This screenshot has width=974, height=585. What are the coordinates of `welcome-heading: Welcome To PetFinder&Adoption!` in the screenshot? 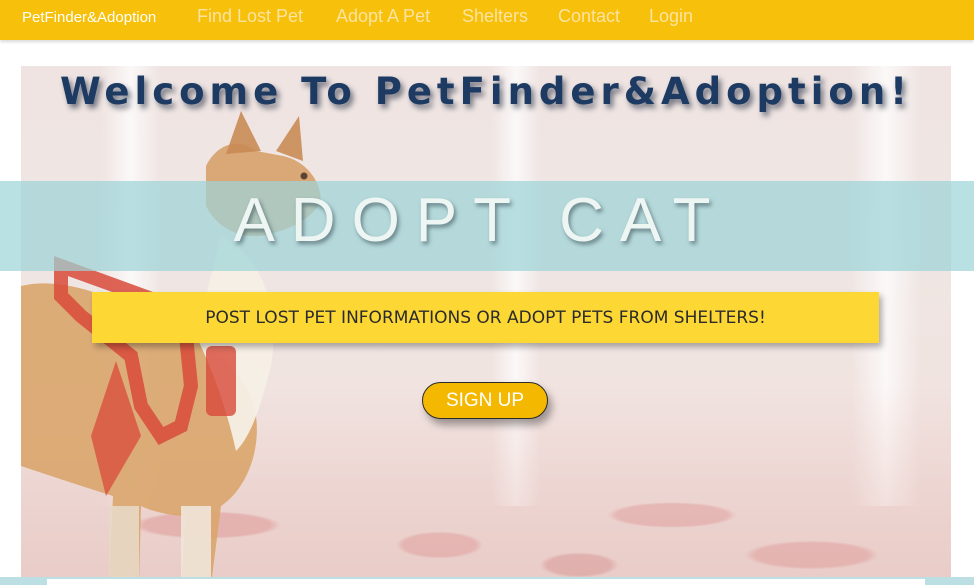 It's located at (486, 91).